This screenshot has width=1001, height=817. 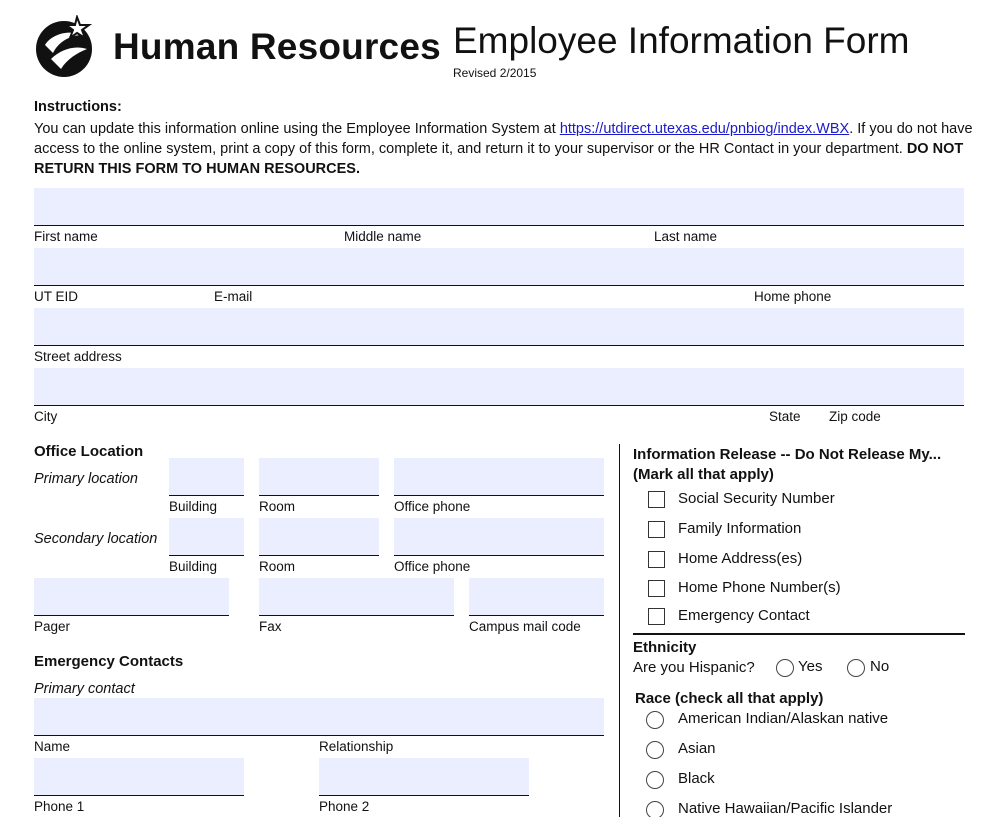 I want to click on race-black-radio, so click(x=655, y=780).